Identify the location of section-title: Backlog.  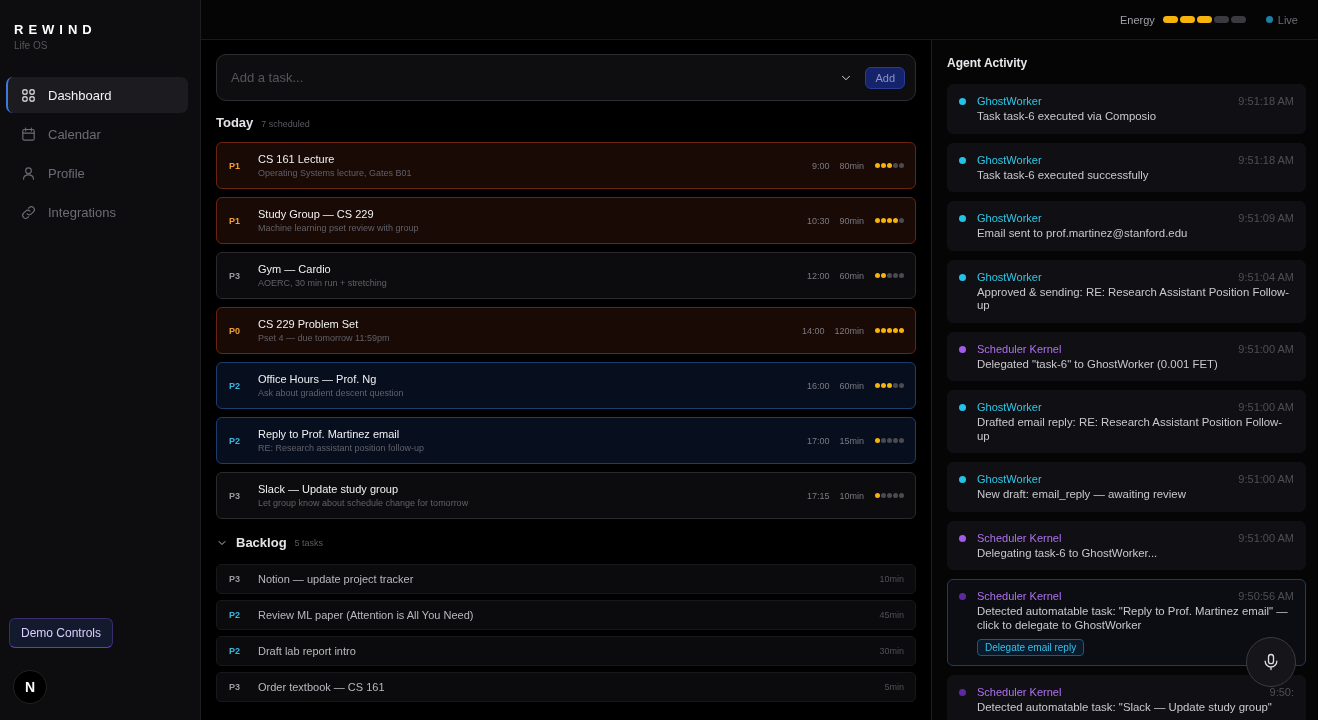
(261, 542).